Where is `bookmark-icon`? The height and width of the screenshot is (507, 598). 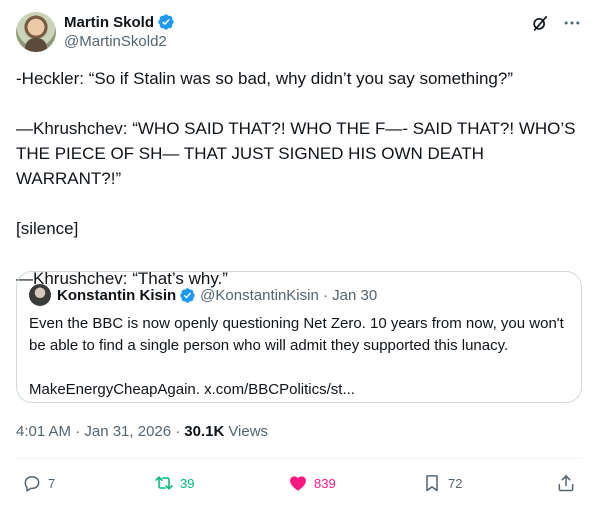 bookmark-icon is located at coordinates (432, 483).